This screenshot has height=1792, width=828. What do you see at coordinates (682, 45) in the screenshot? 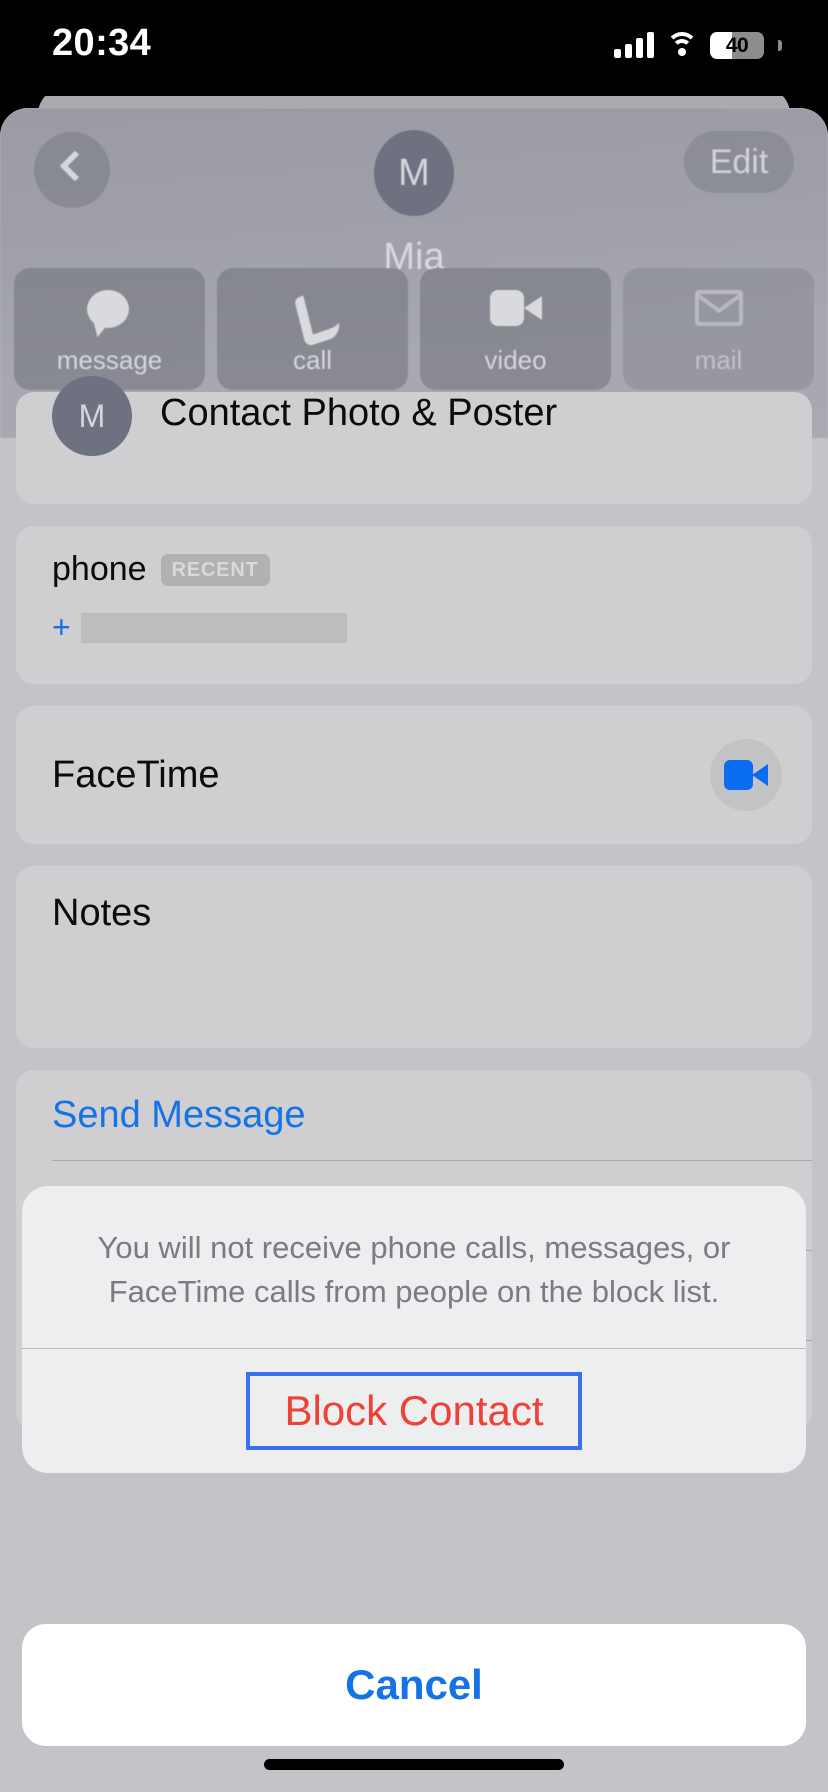
I see `wifi-icon` at bounding box center [682, 45].